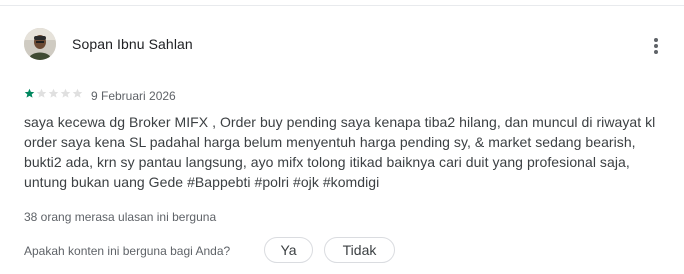 The height and width of the screenshot is (274, 684). What do you see at coordinates (29, 93) in the screenshot?
I see `star-filled-icon` at bounding box center [29, 93].